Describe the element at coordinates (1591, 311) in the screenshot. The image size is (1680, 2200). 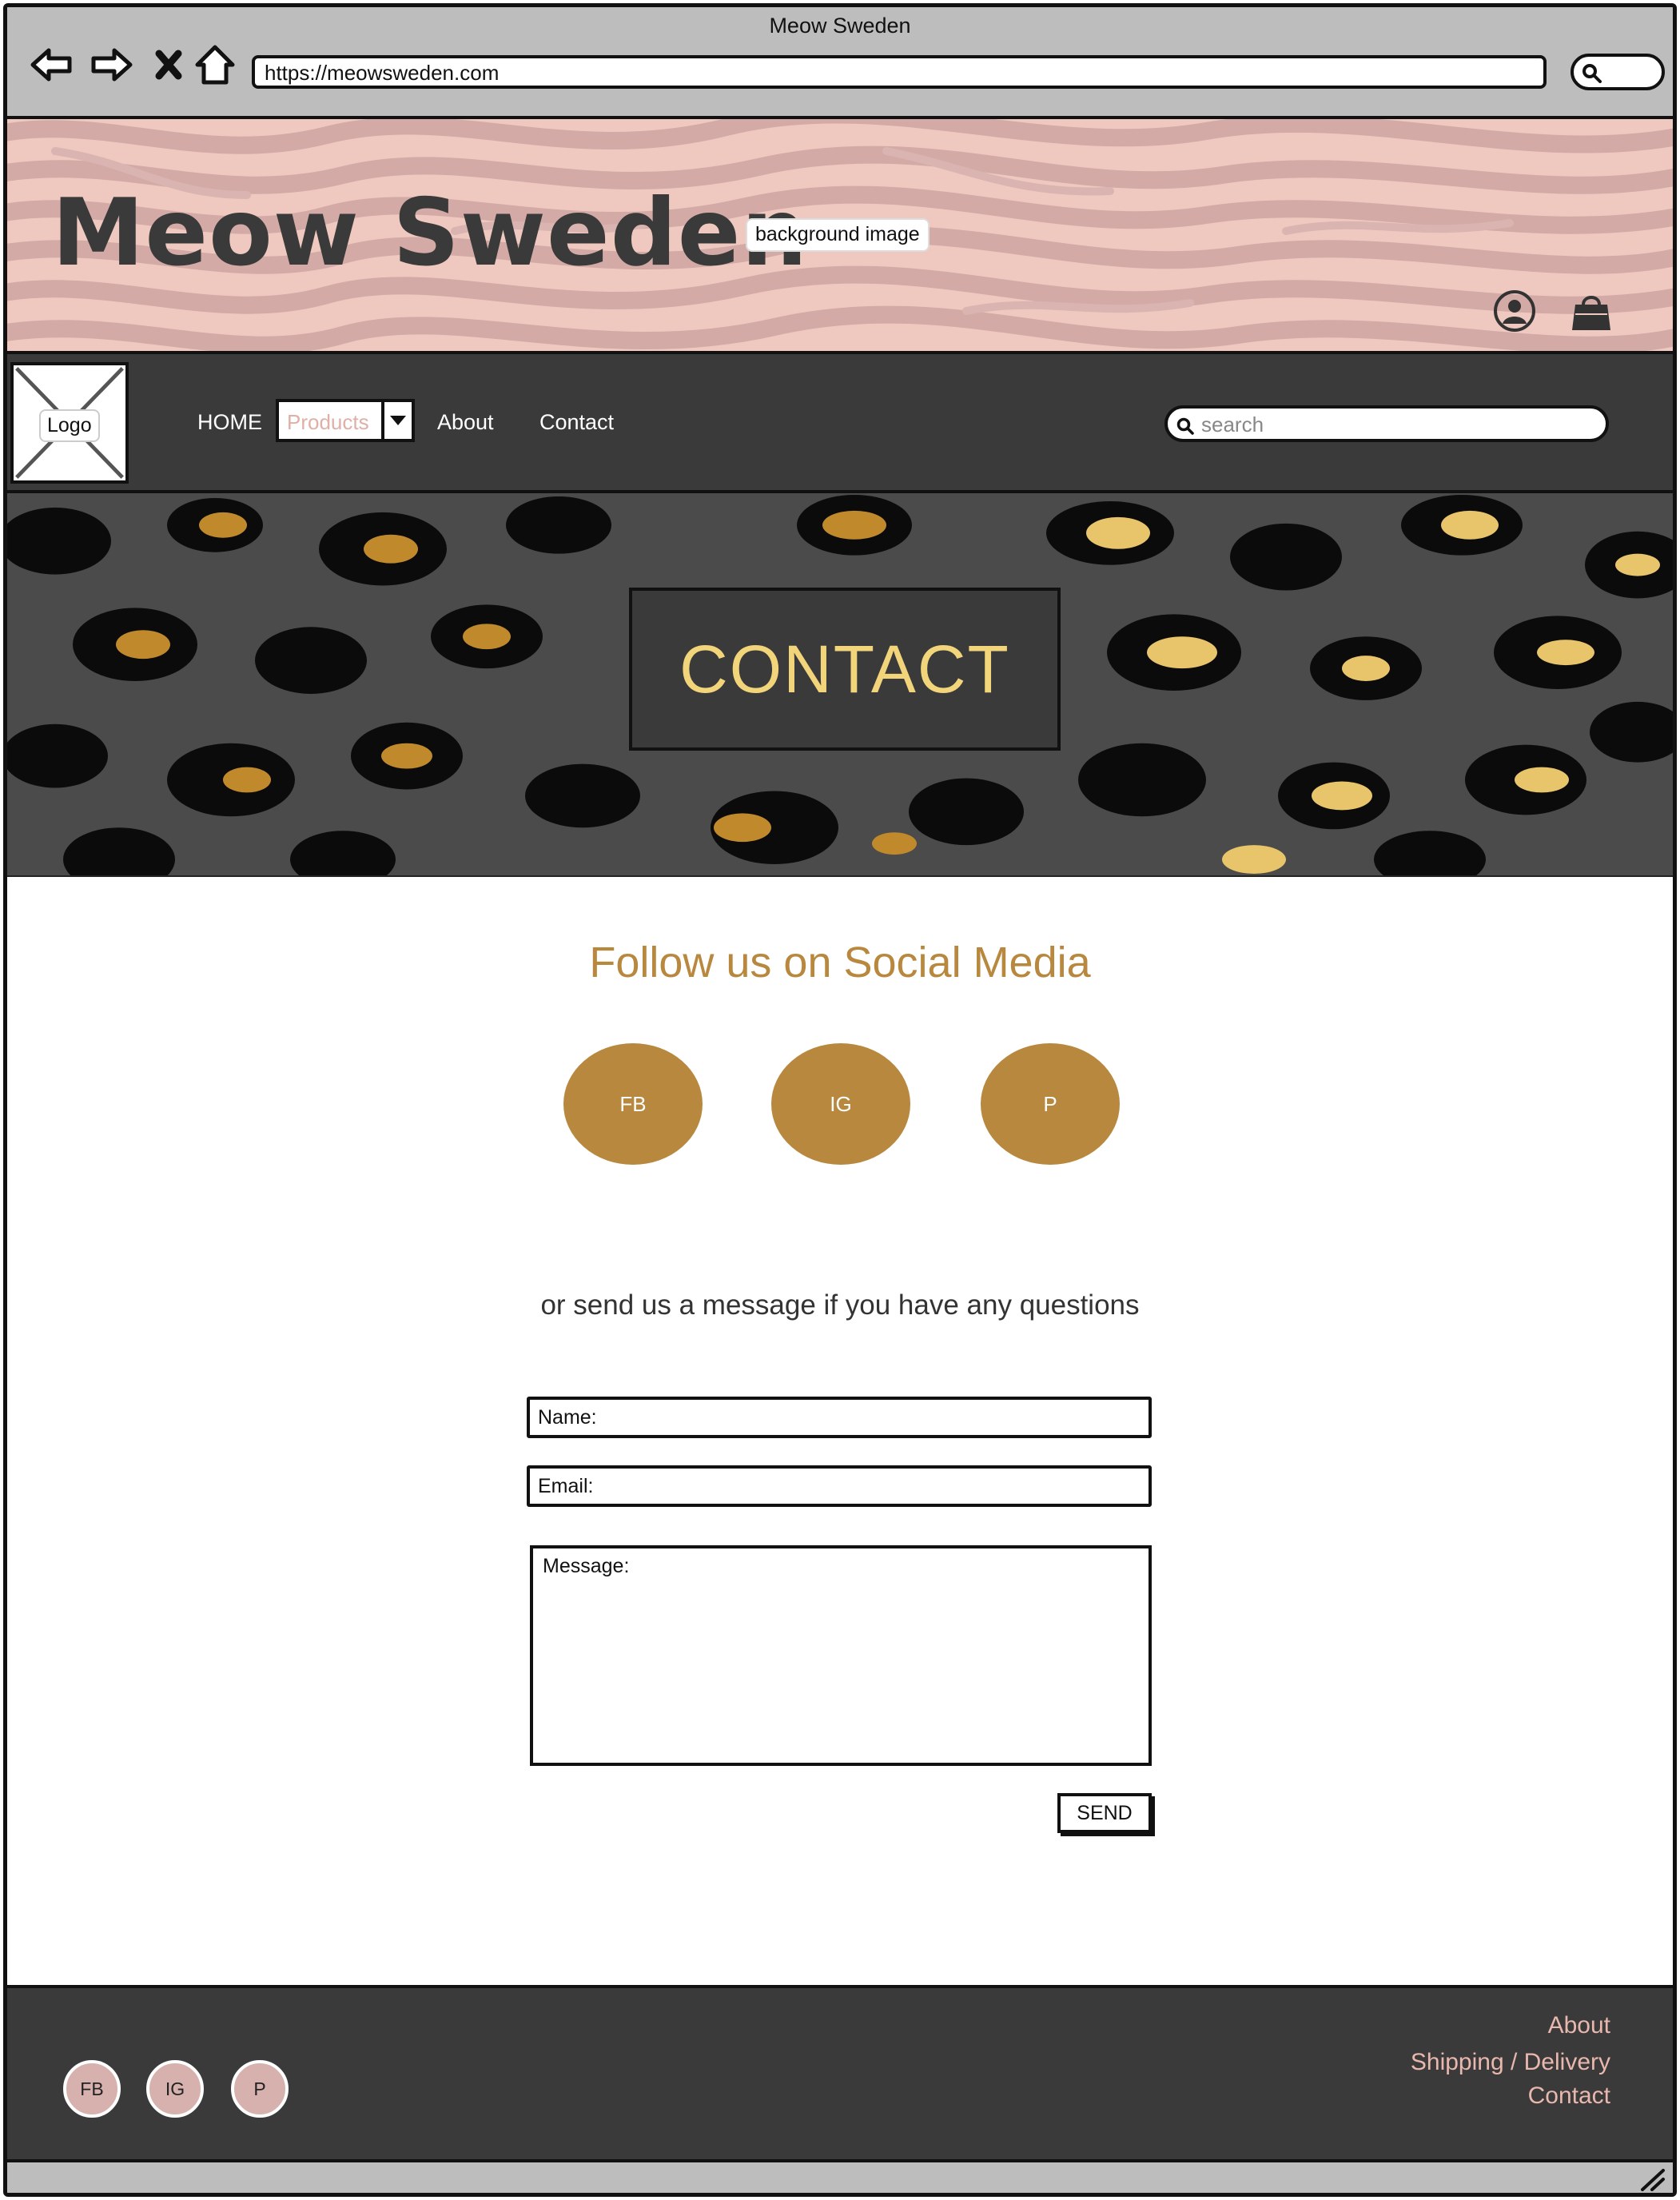
I see `shopping-bag-icon` at that location.